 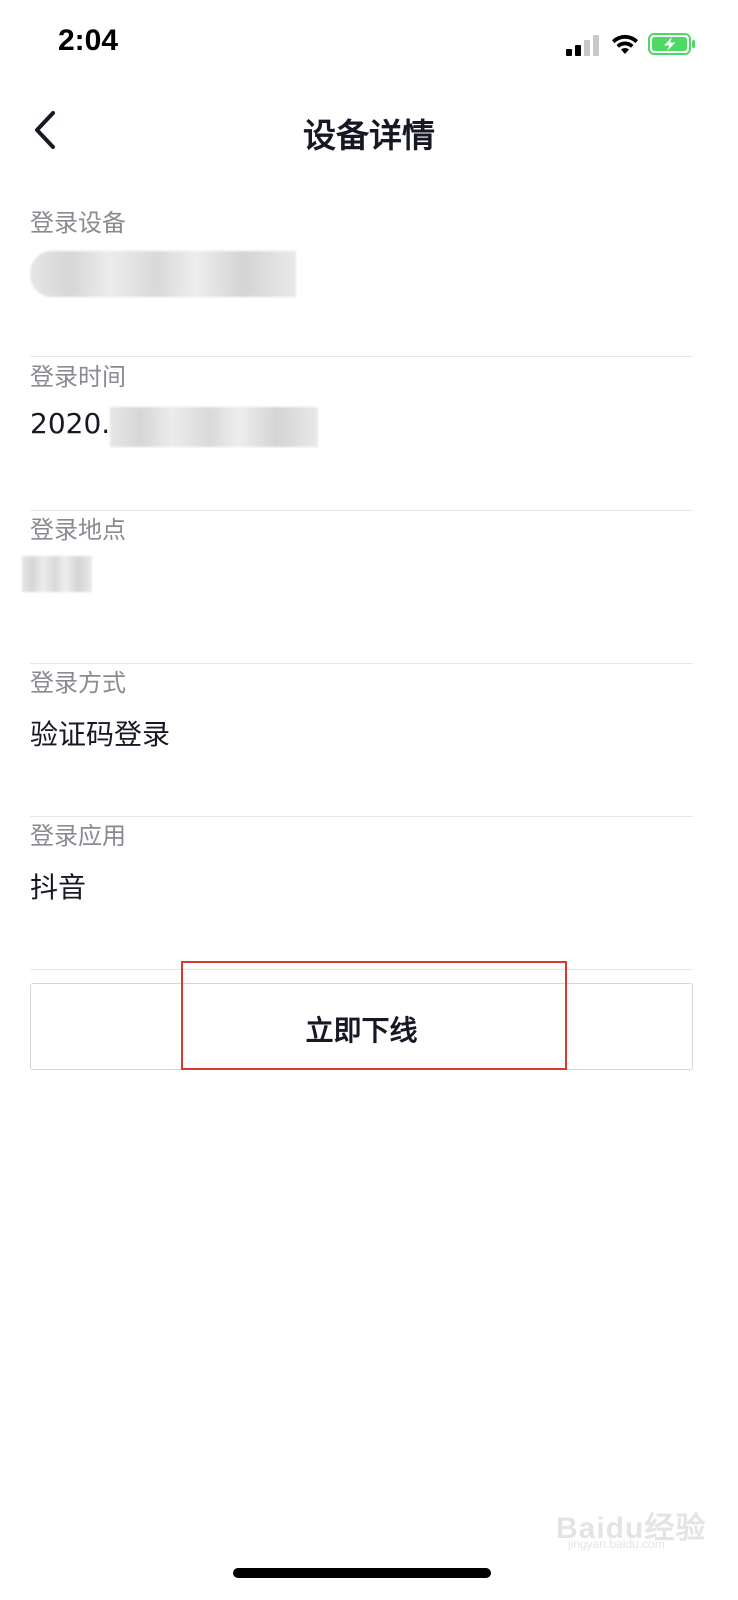 I want to click on status-time: 2:04, so click(x=88, y=40).